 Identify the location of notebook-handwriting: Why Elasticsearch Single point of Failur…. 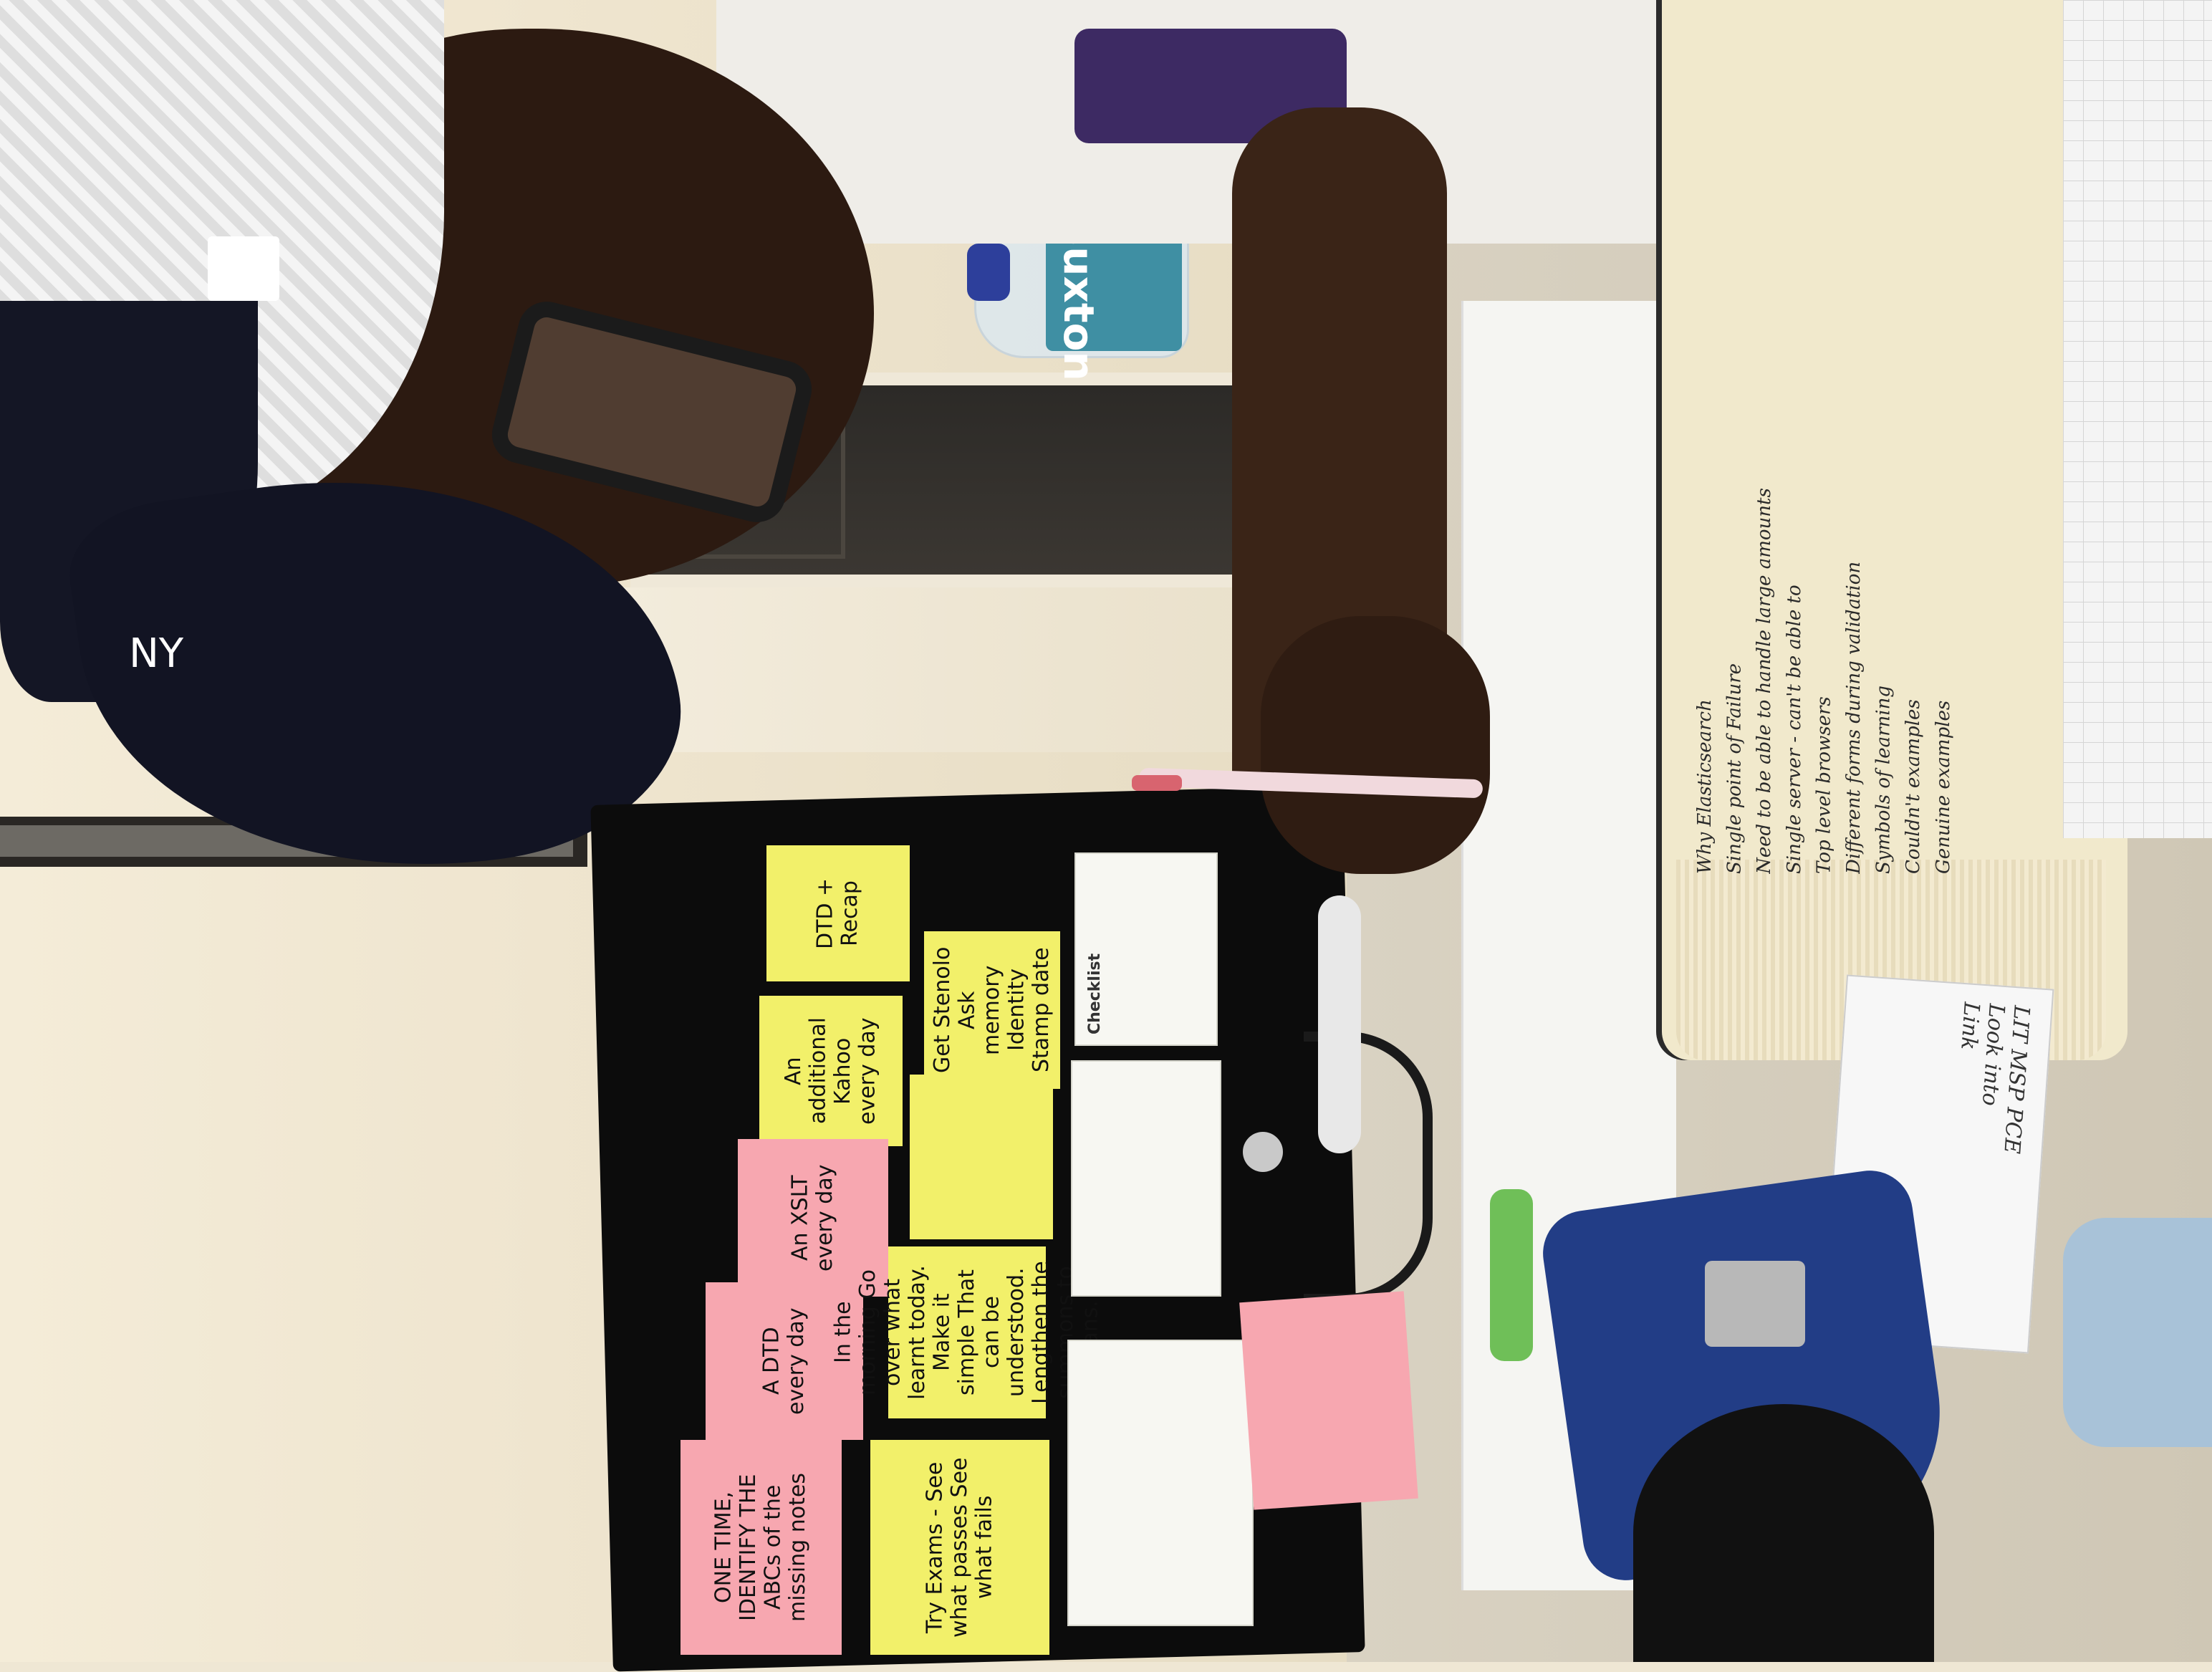
(1891, 451).